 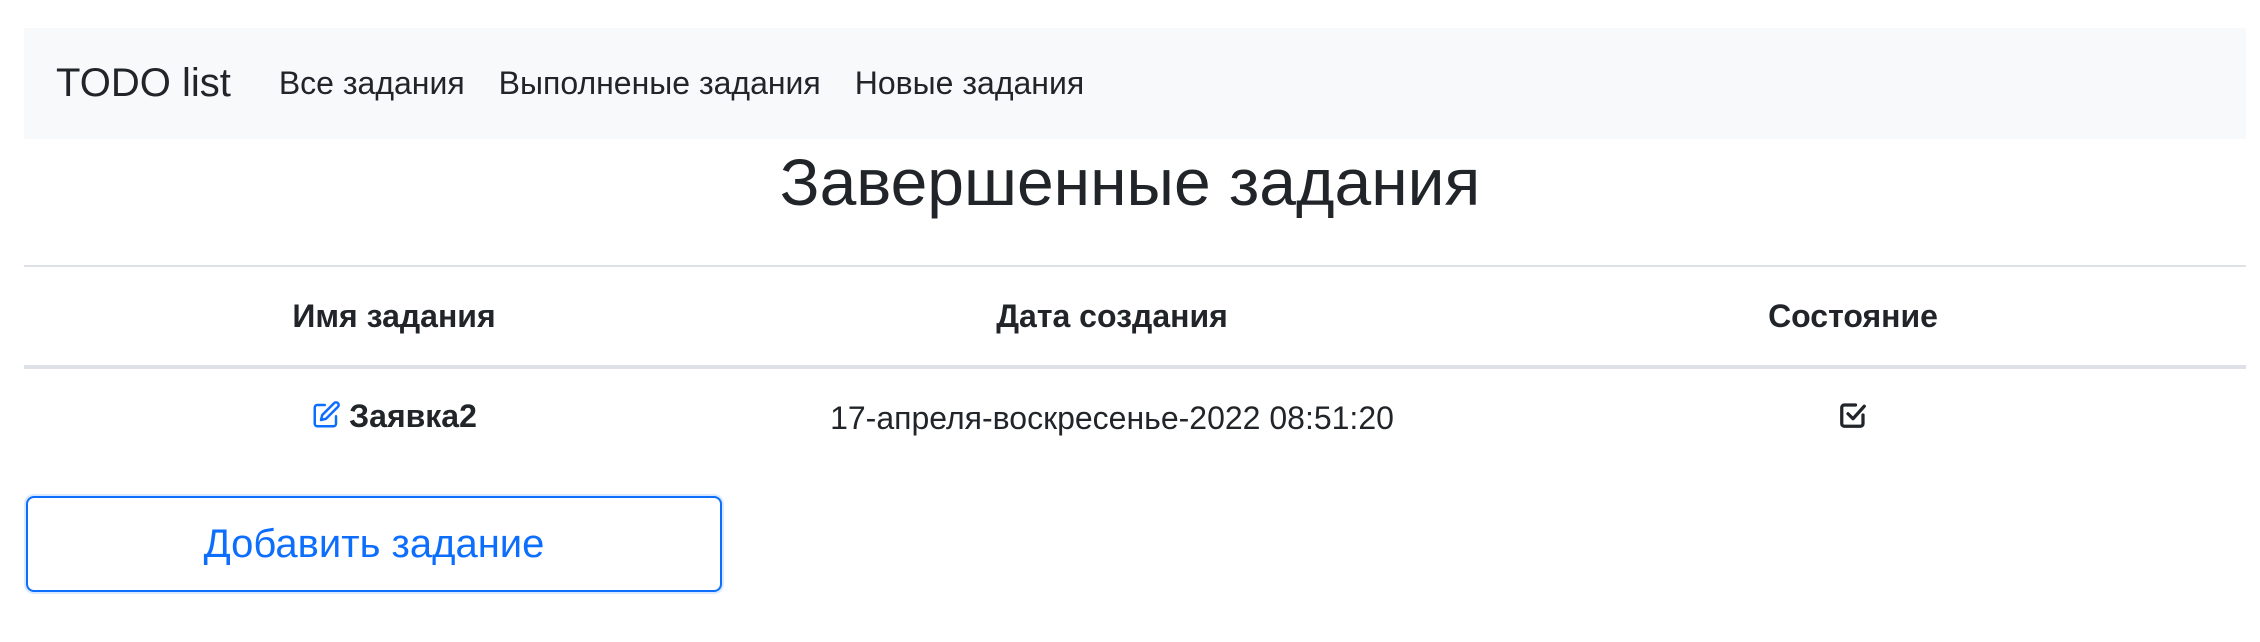 What do you see at coordinates (1130, 182) in the screenshot?
I see `page-title: Завершенные задания` at bounding box center [1130, 182].